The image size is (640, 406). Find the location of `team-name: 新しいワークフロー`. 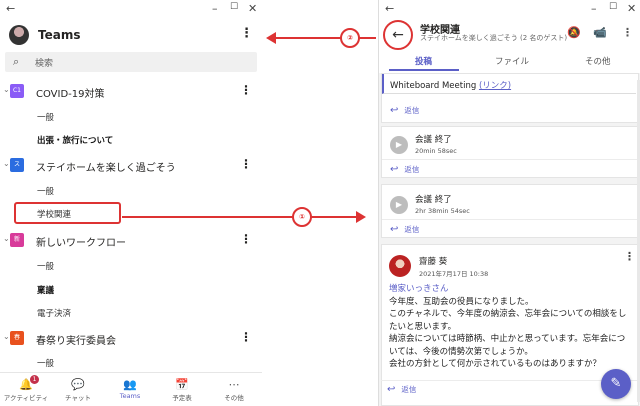

team-name: 新しいワークフロー is located at coordinates (81, 243).